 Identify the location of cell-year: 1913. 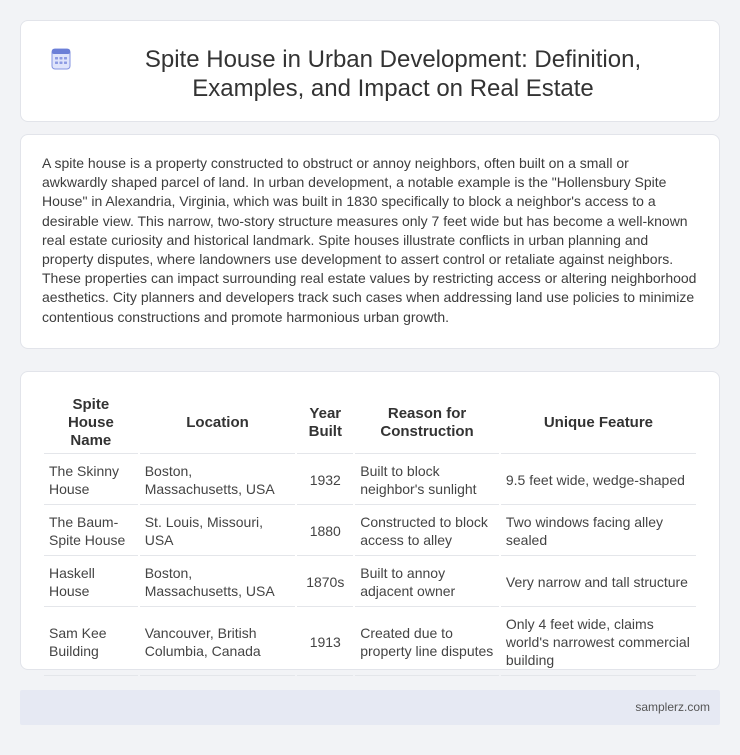
(325, 642).